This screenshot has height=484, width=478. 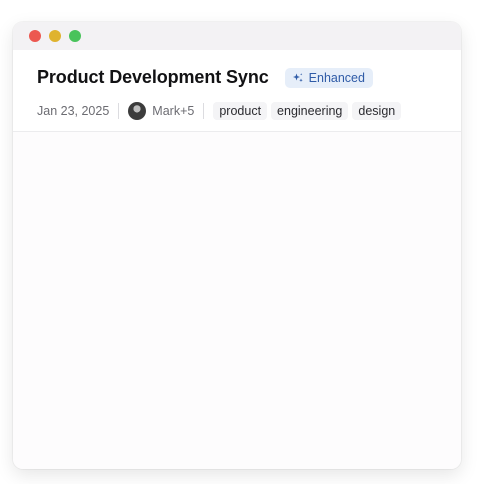 I want to click on enhanced-badge: Enhanced, so click(x=328, y=77).